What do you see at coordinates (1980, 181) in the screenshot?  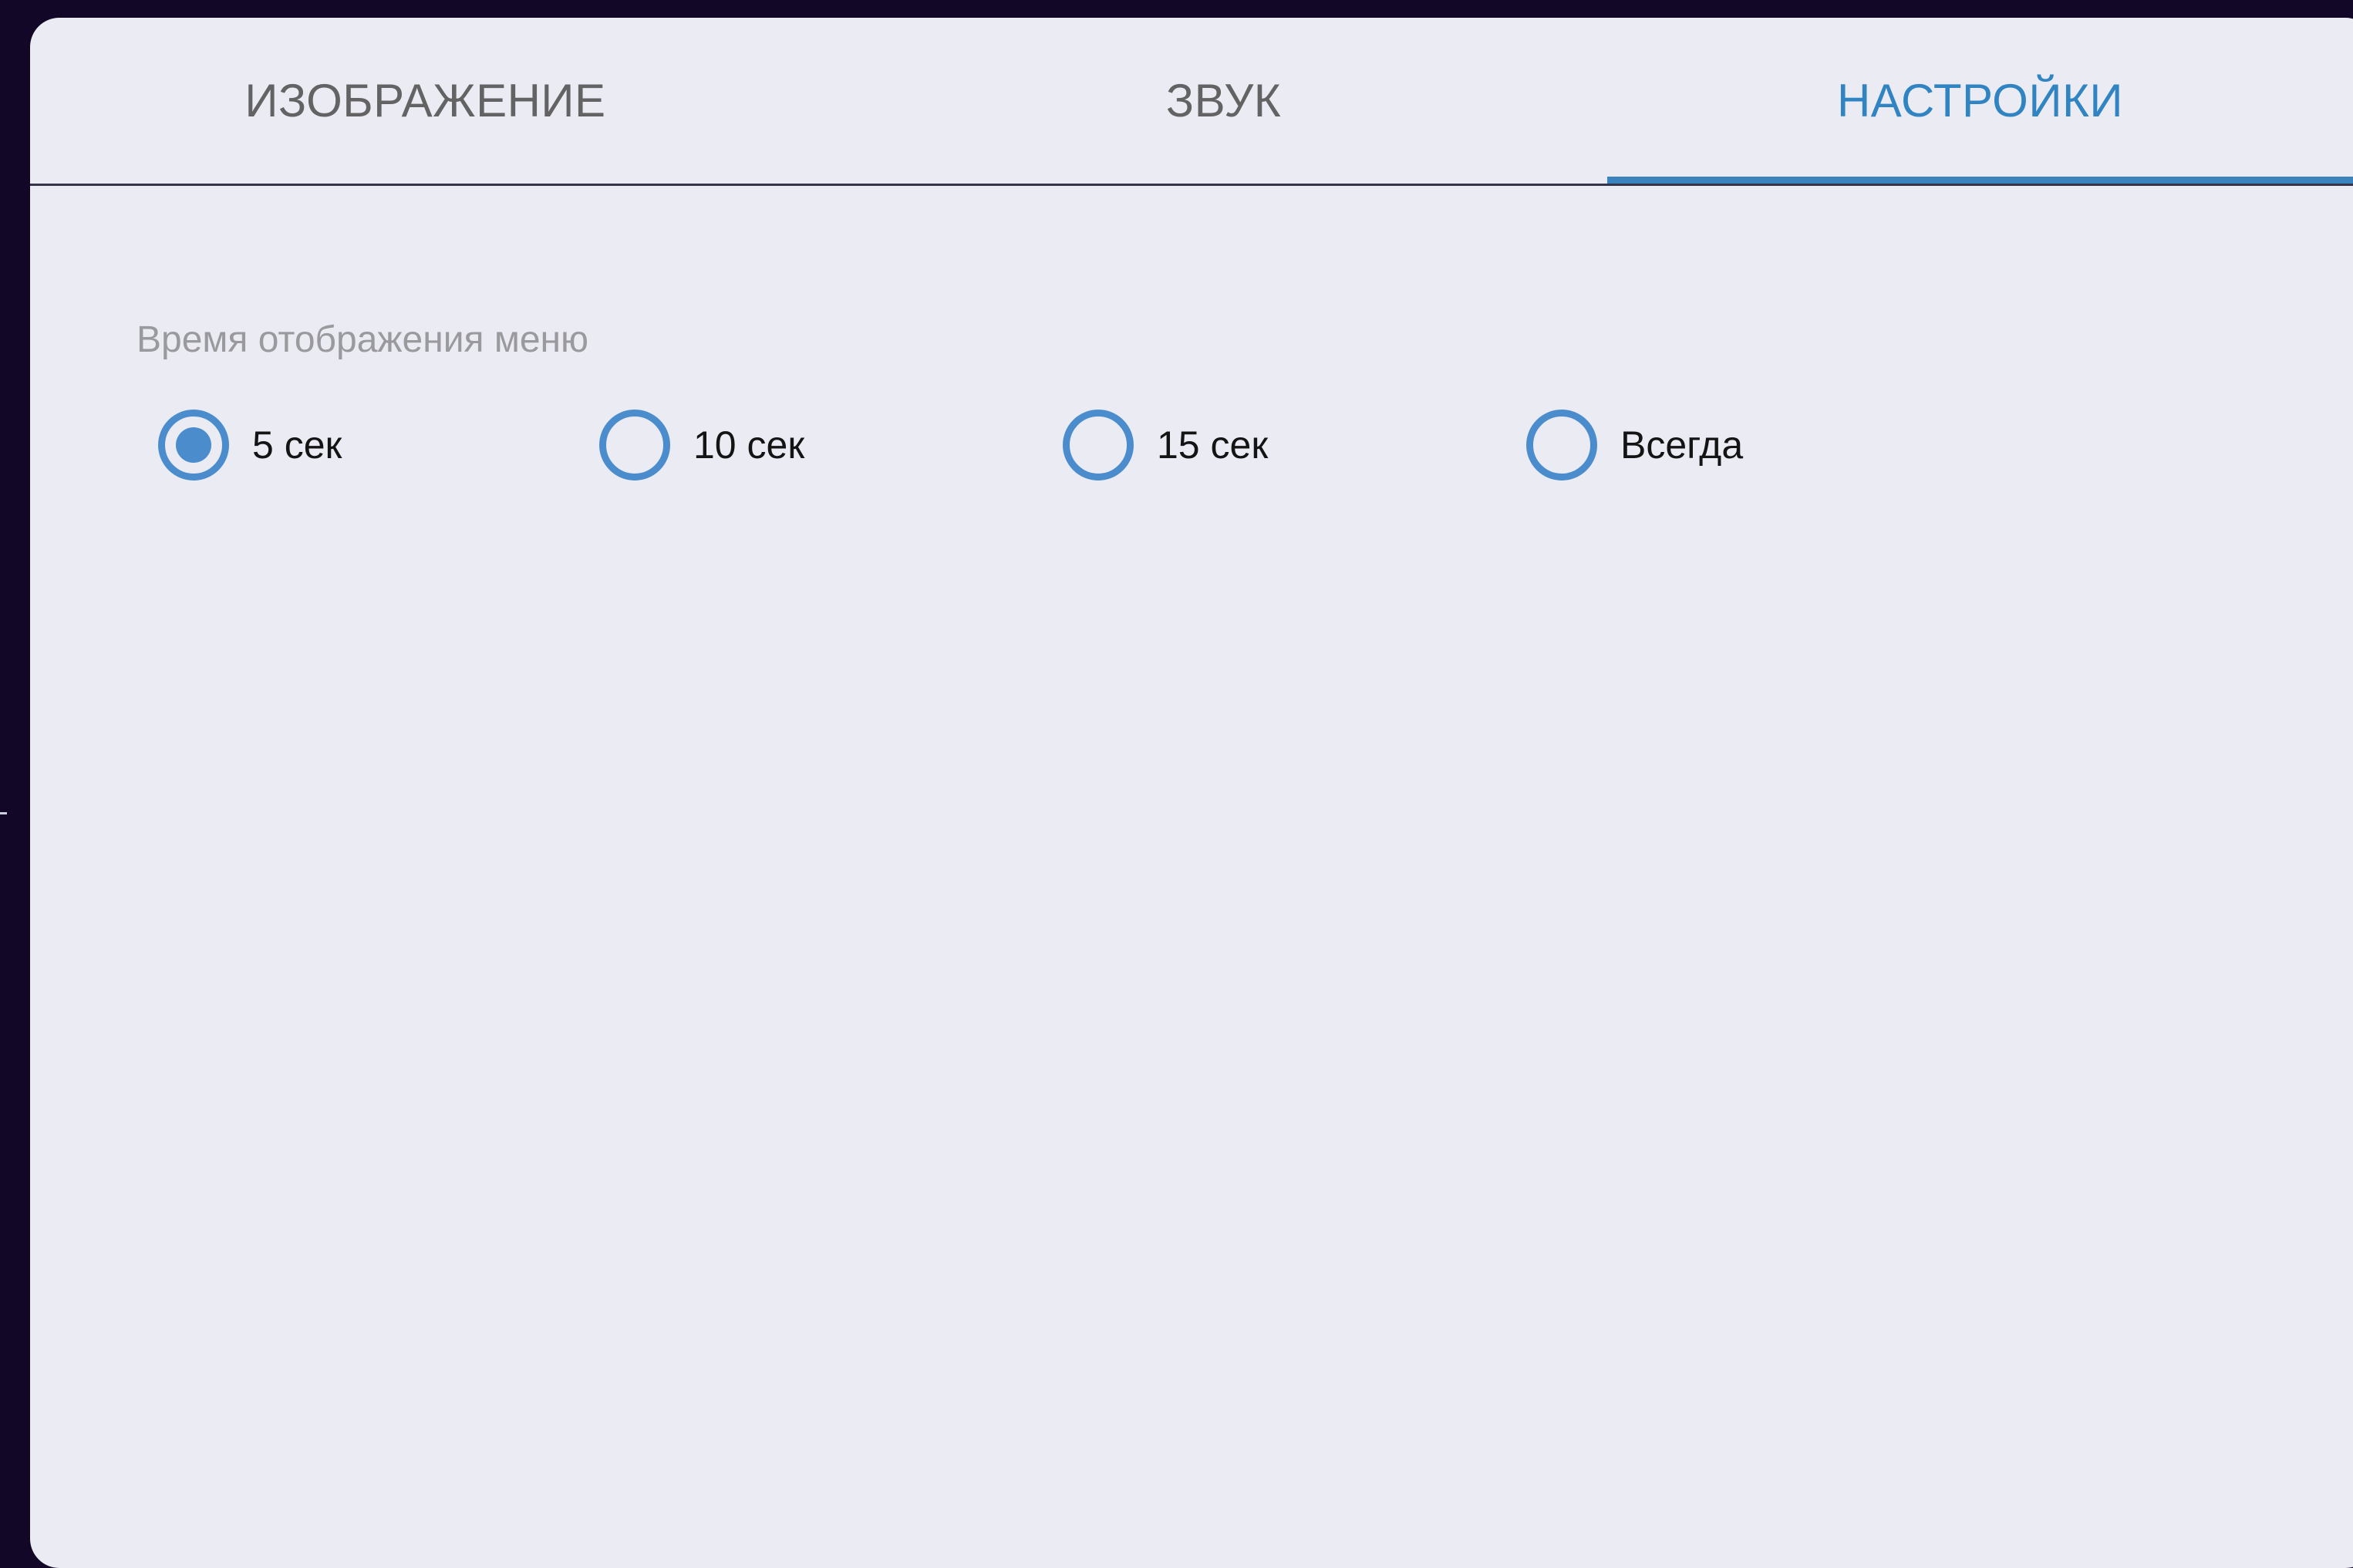 I see `active-tab-indicator` at bounding box center [1980, 181].